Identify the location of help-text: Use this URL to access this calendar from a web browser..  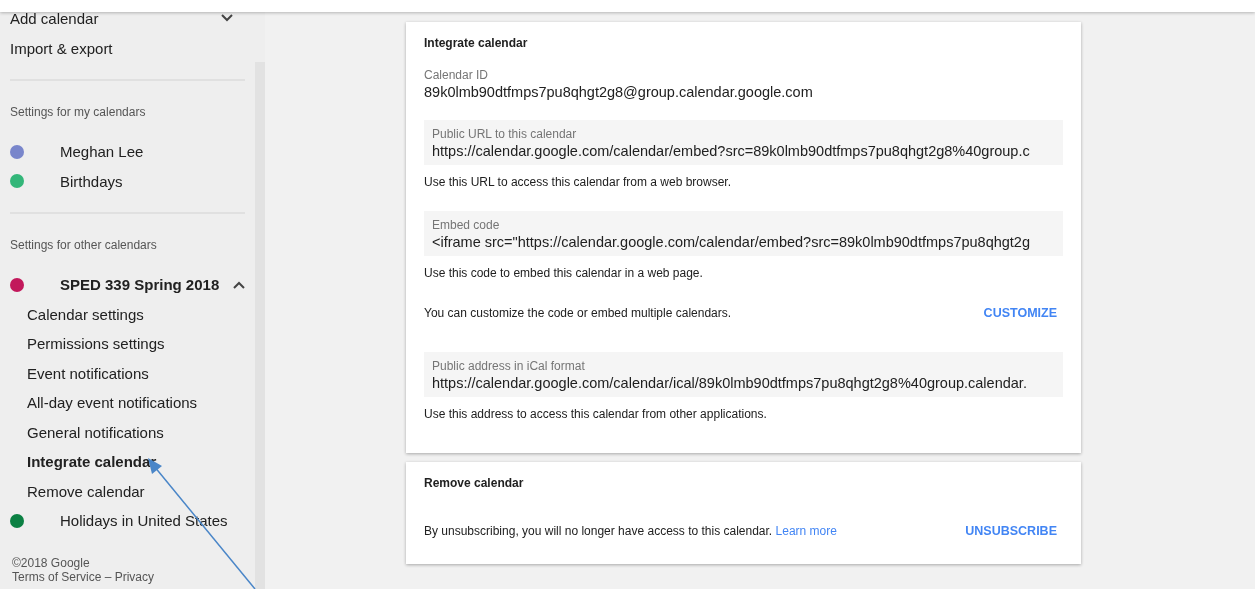
(577, 182).